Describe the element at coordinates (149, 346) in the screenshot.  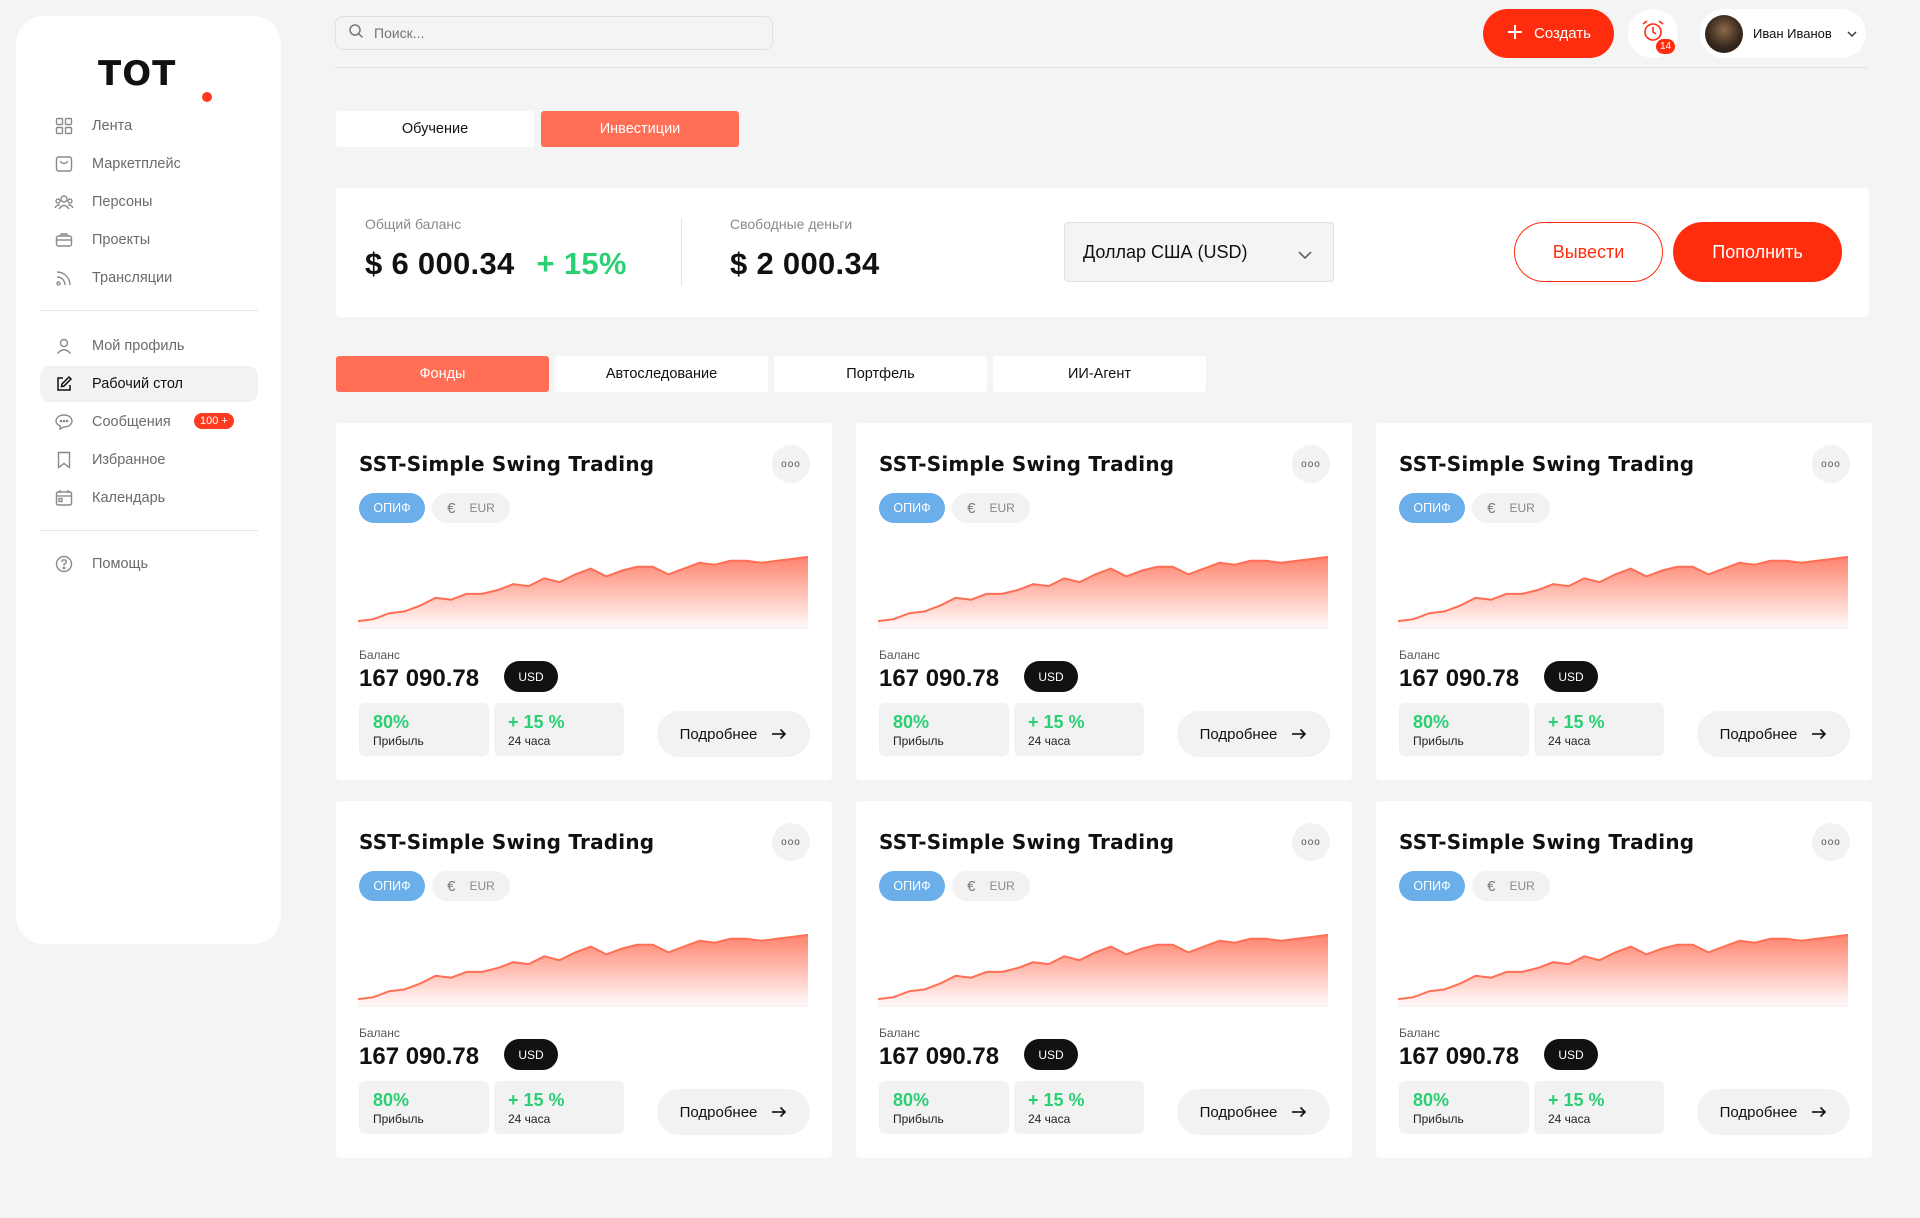
I see `sidebar-item-profile: Мой профиль` at that location.